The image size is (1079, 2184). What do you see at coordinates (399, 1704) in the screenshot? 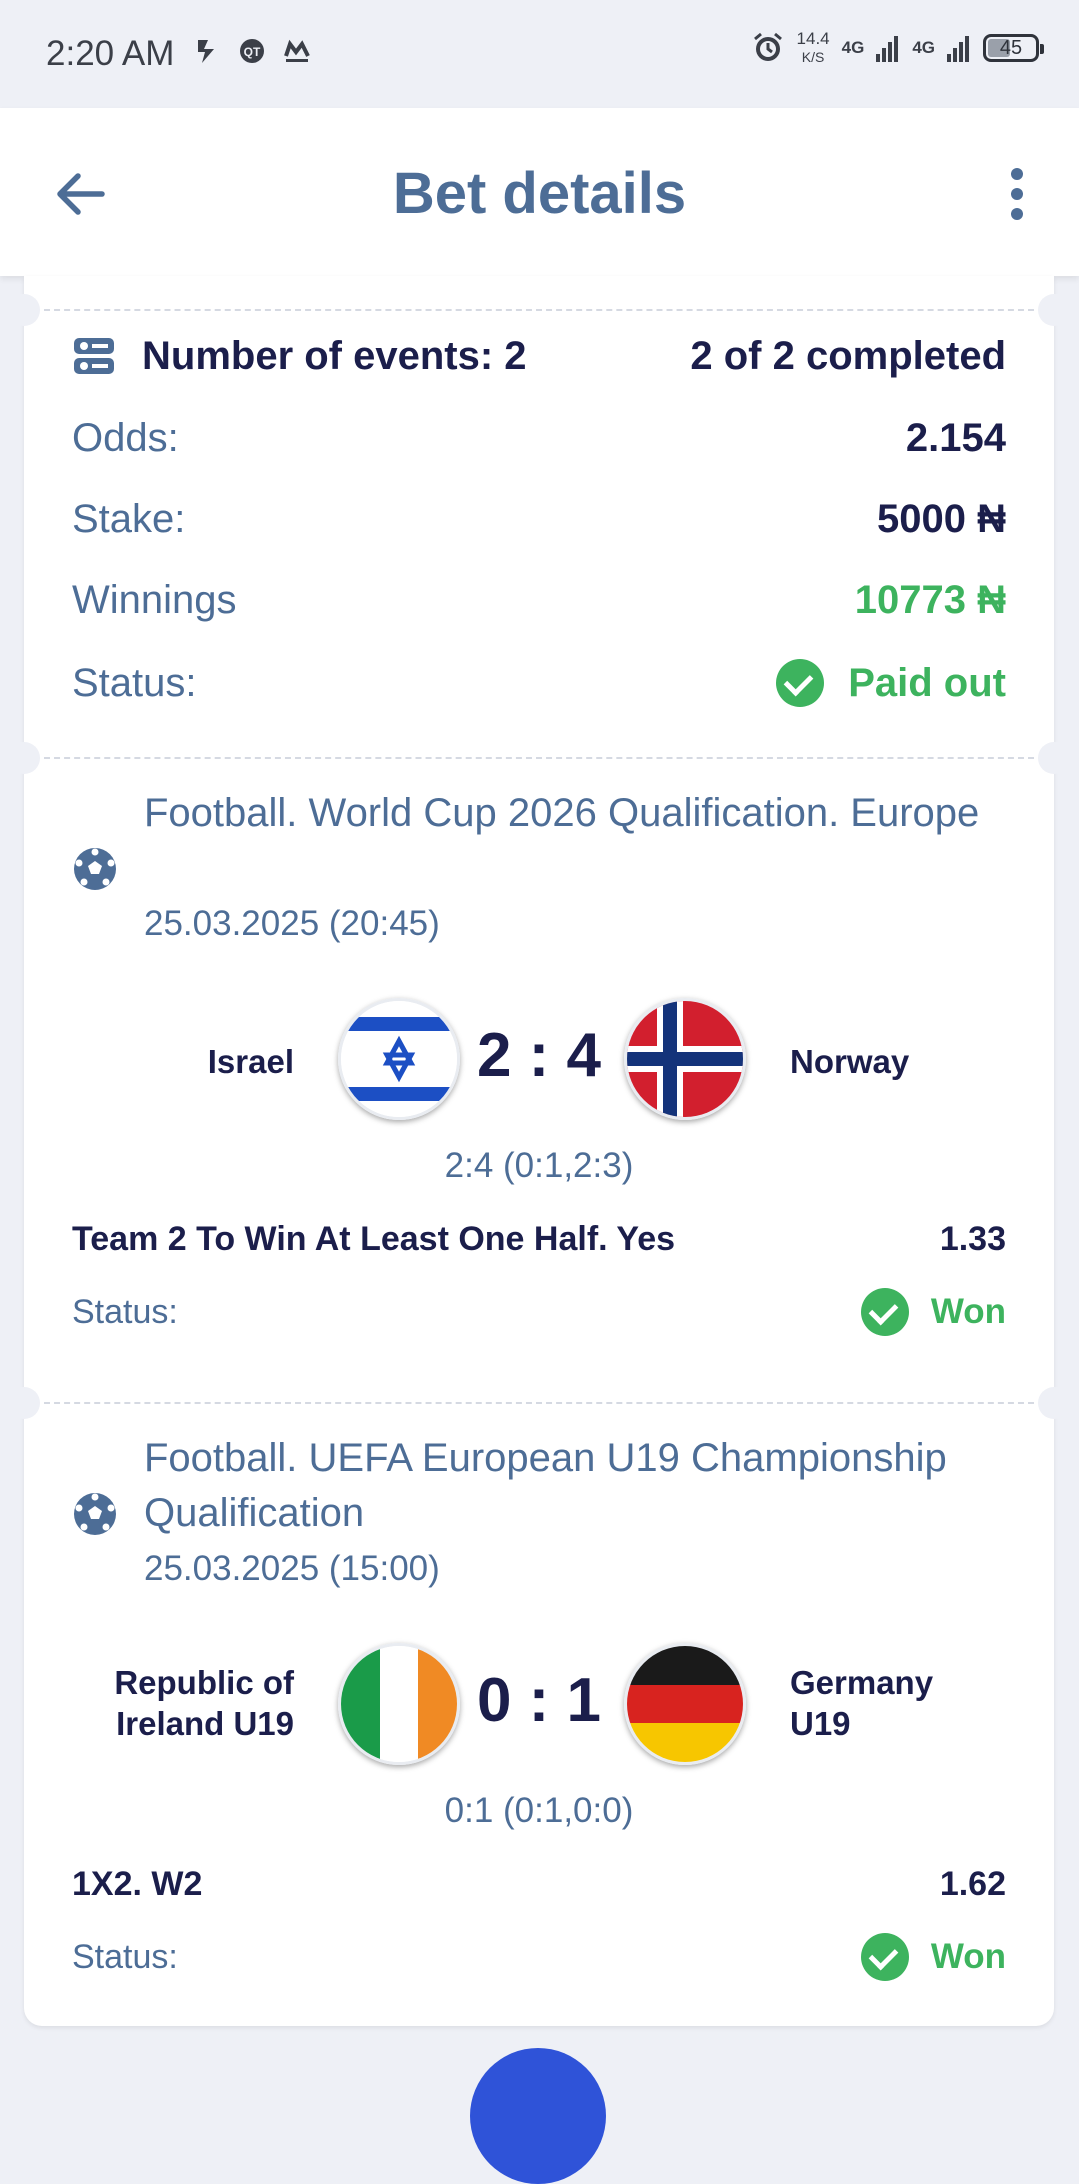
I see `flag-ireland` at bounding box center [399, 1704].